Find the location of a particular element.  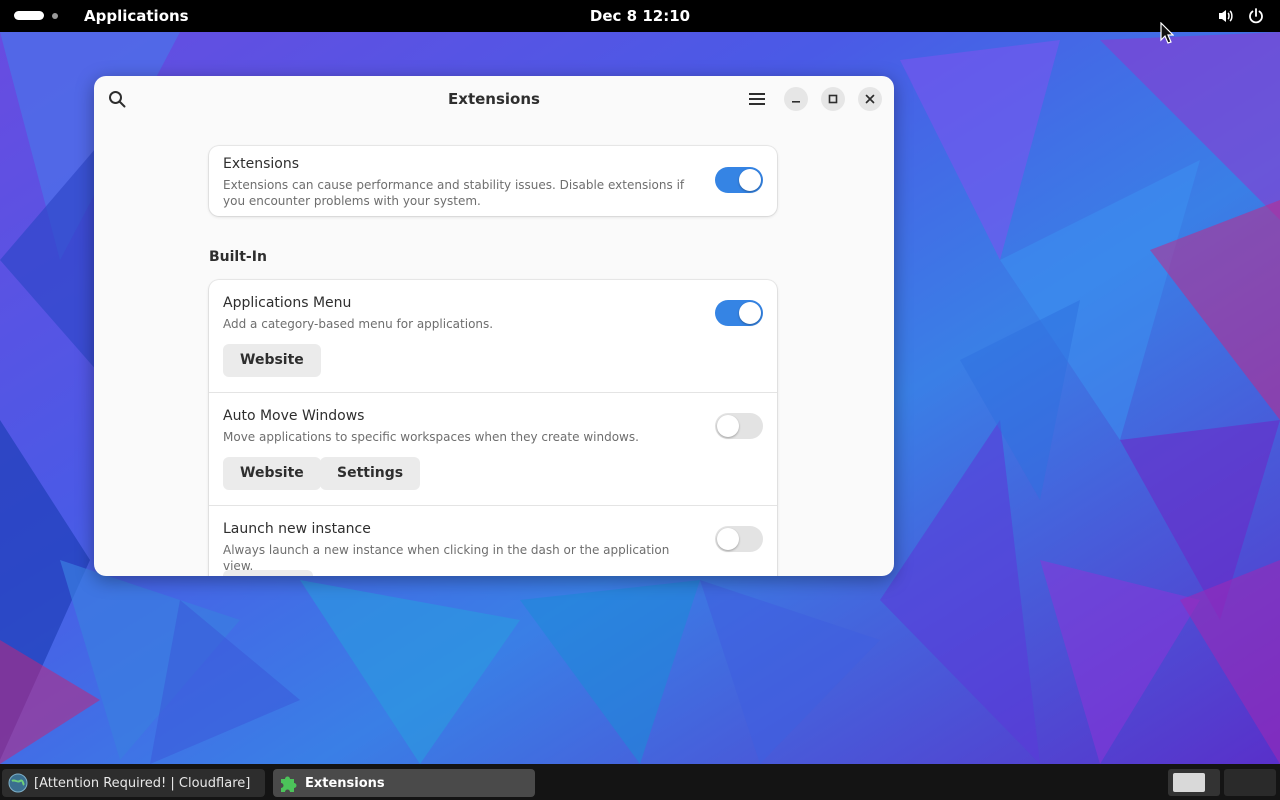

active-workspace-pill is located at coordinates (29, 15).